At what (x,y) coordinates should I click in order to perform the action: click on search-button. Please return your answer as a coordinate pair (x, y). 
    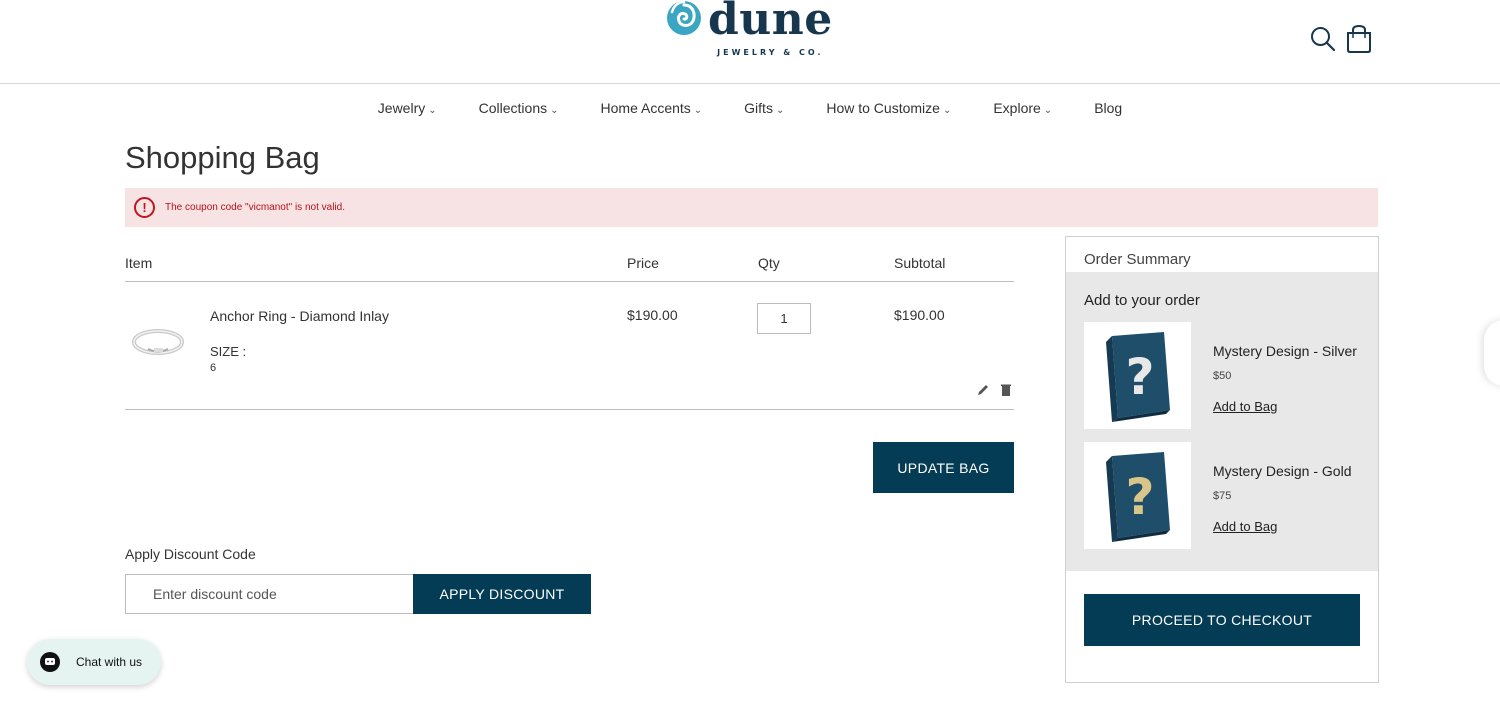
    Looking at the image, I should click on (1323, 39).